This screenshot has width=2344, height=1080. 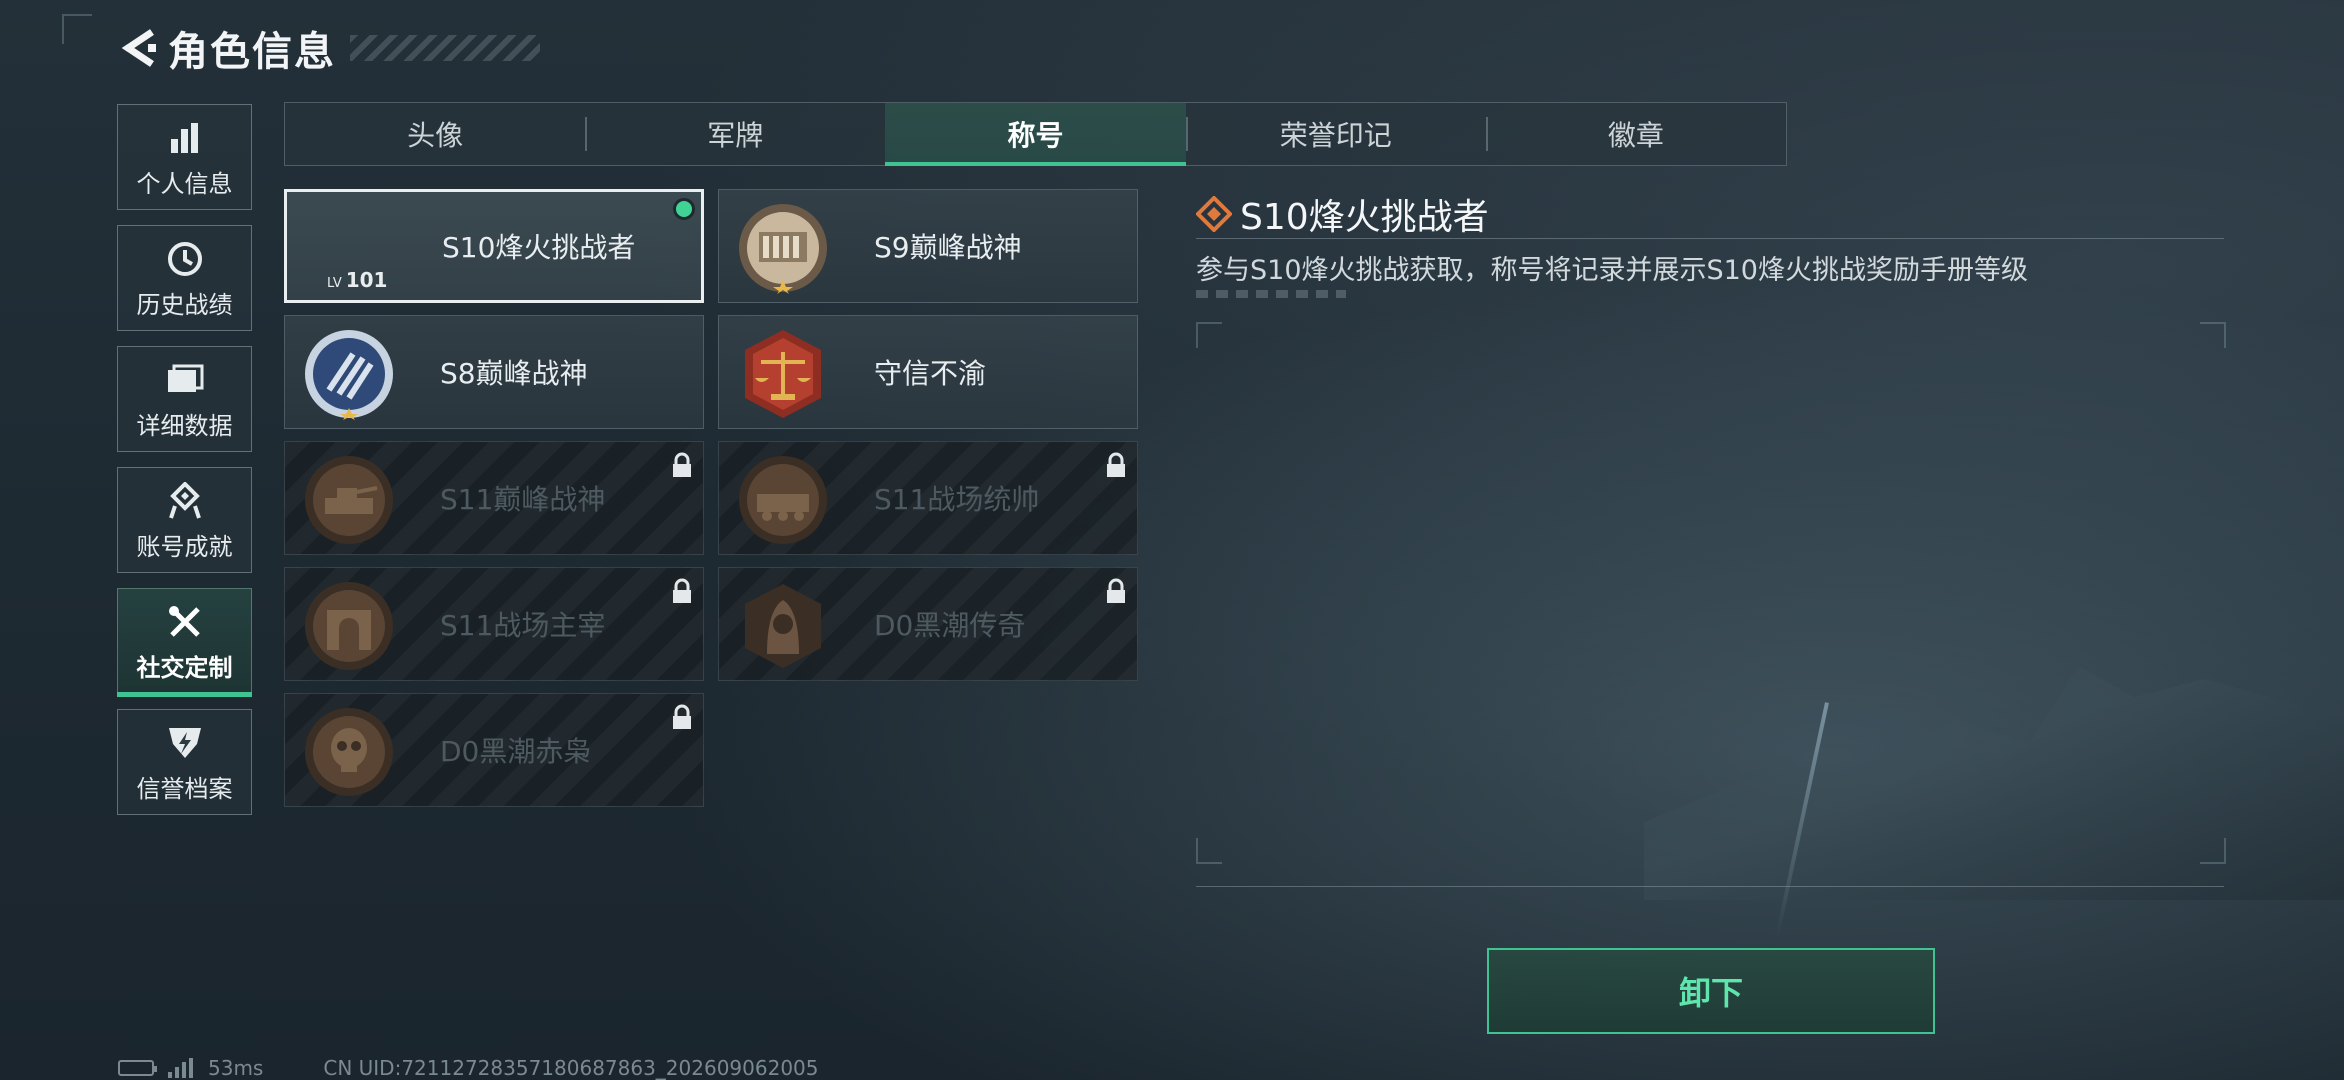 I want to click on folder-icon, so click(x=185, y=380).